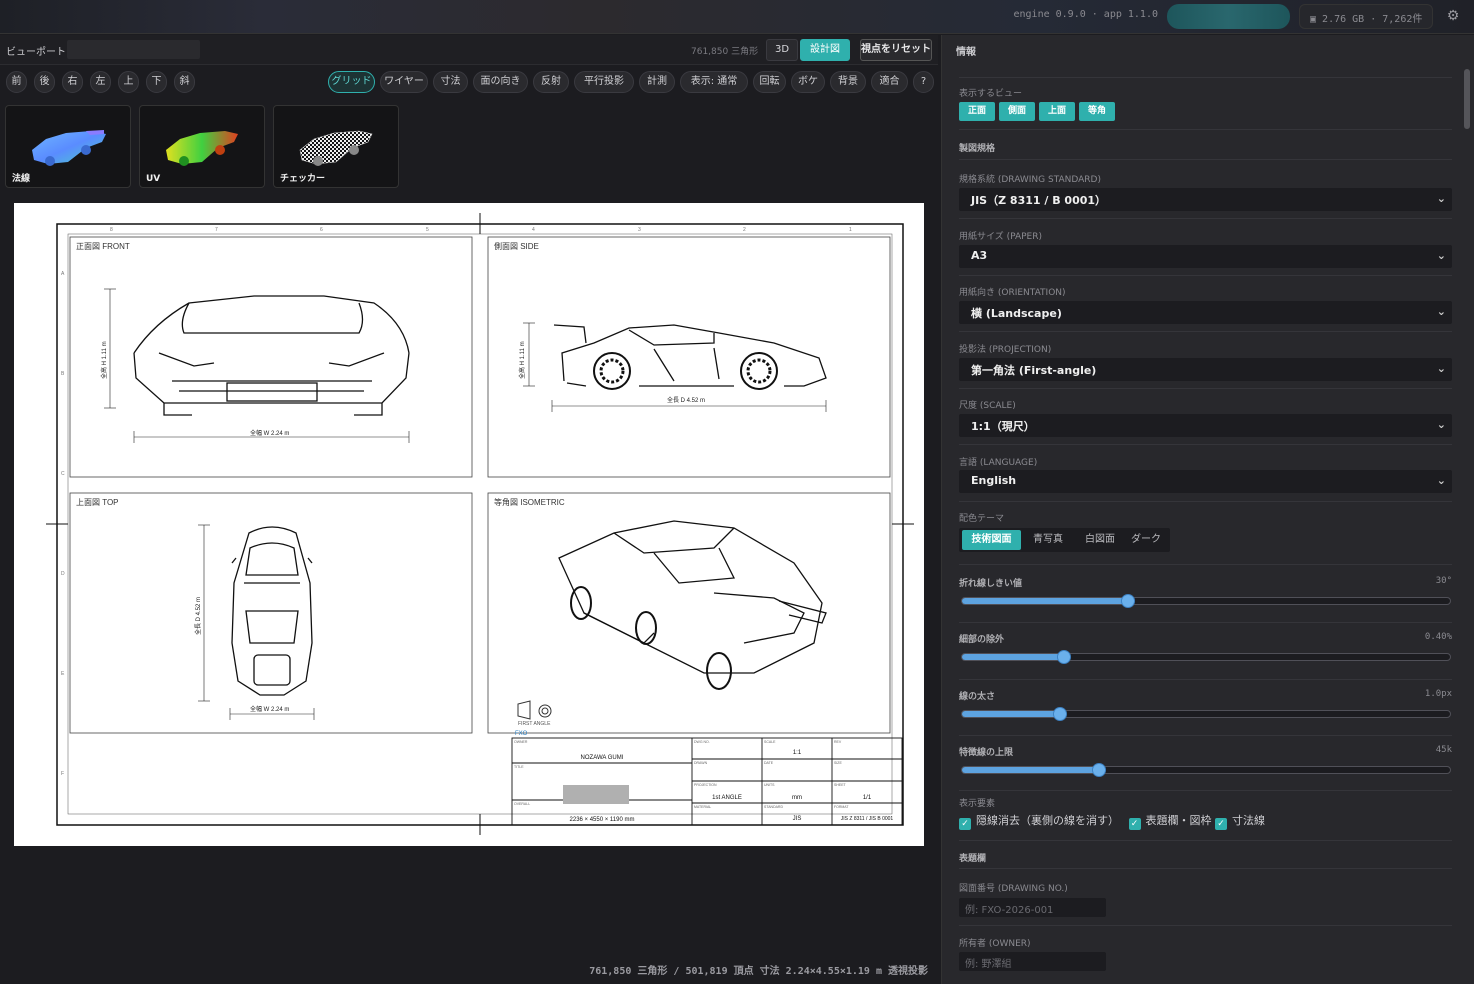 This screenshot has width=1474, height=984. Describe the element at coordinates (1134, 824) in the screenshot. I see `check-icon: ✓` at that location.